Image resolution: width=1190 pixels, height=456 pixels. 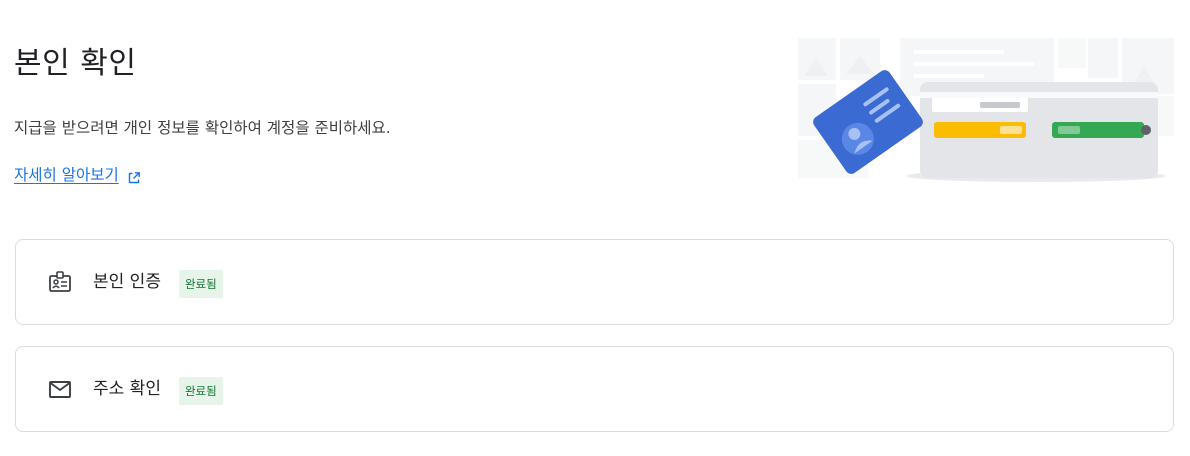 What do you see at coordinates (60, 389) in the screenshot?
I see `mail-icon` at bounding box center [60, 389].